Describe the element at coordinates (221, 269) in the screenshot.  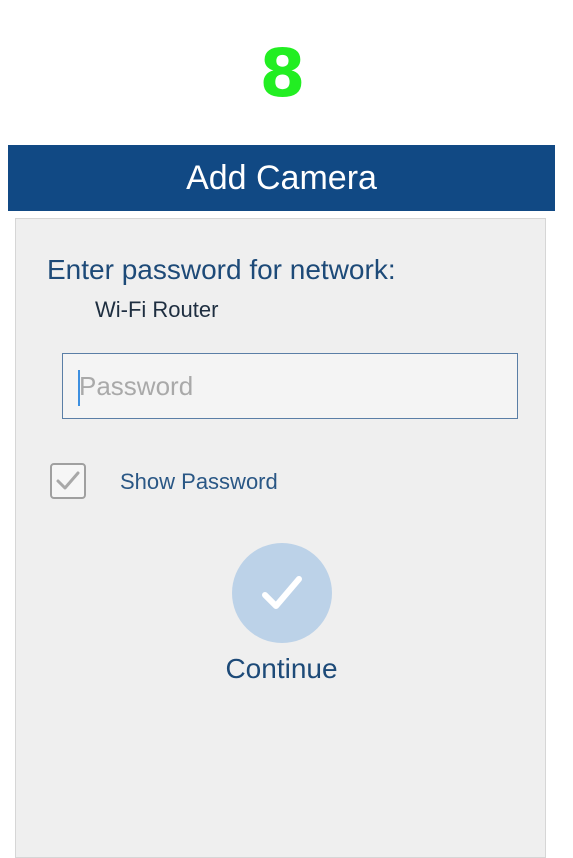
I see `network-password-prompt: Enter password for network:` at that location.